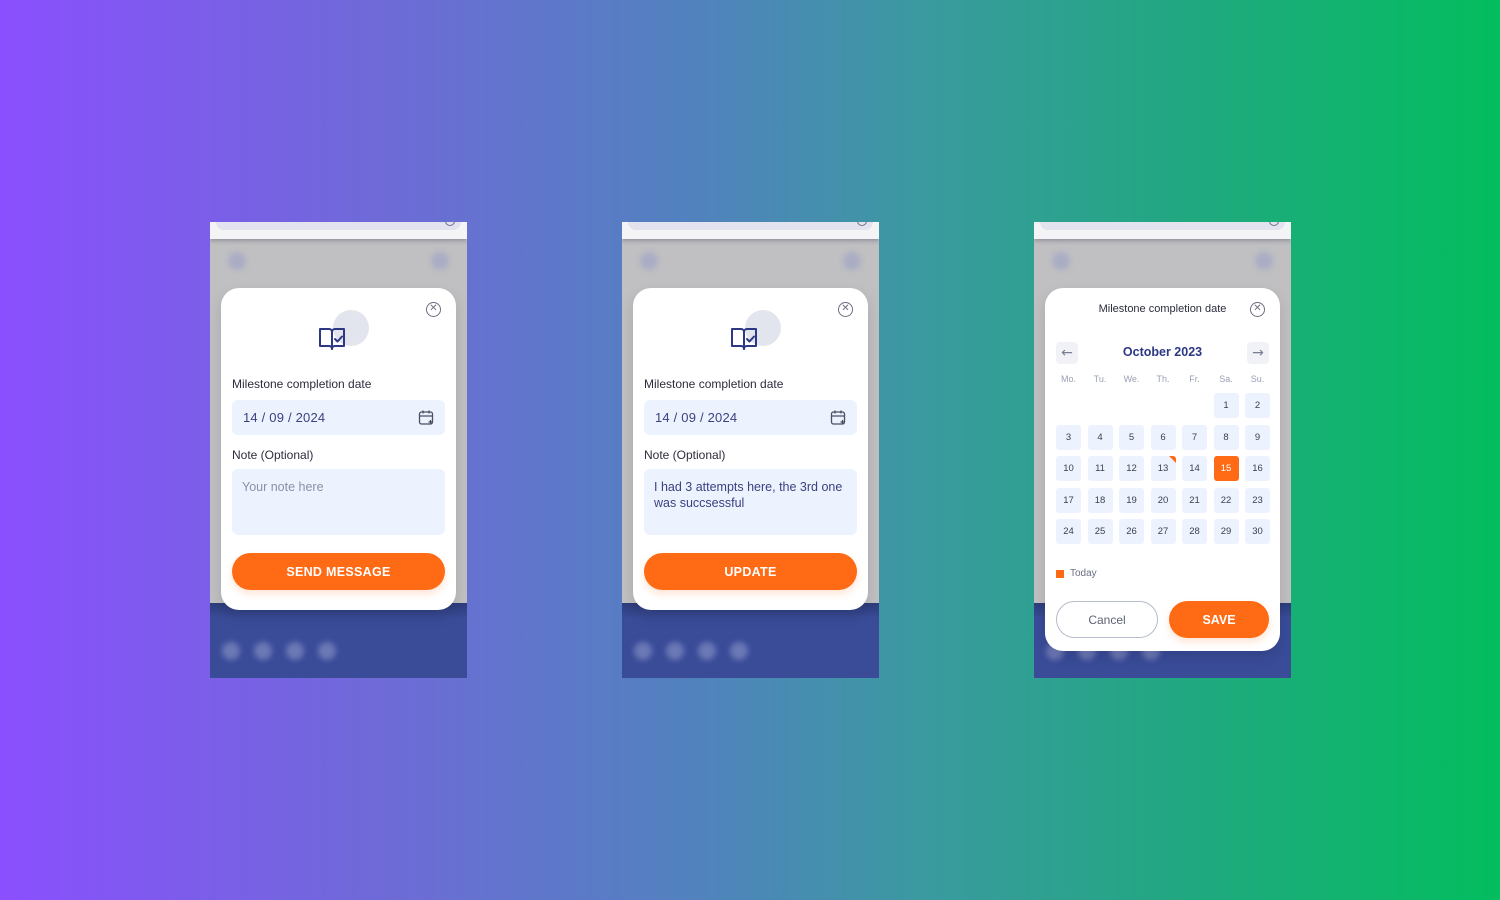 The height and width of the screenshot is (900, 1500). Describe the element at coordinates (1107, 619) in the screenshot. I see `cancel-button: Cancel` at that location.